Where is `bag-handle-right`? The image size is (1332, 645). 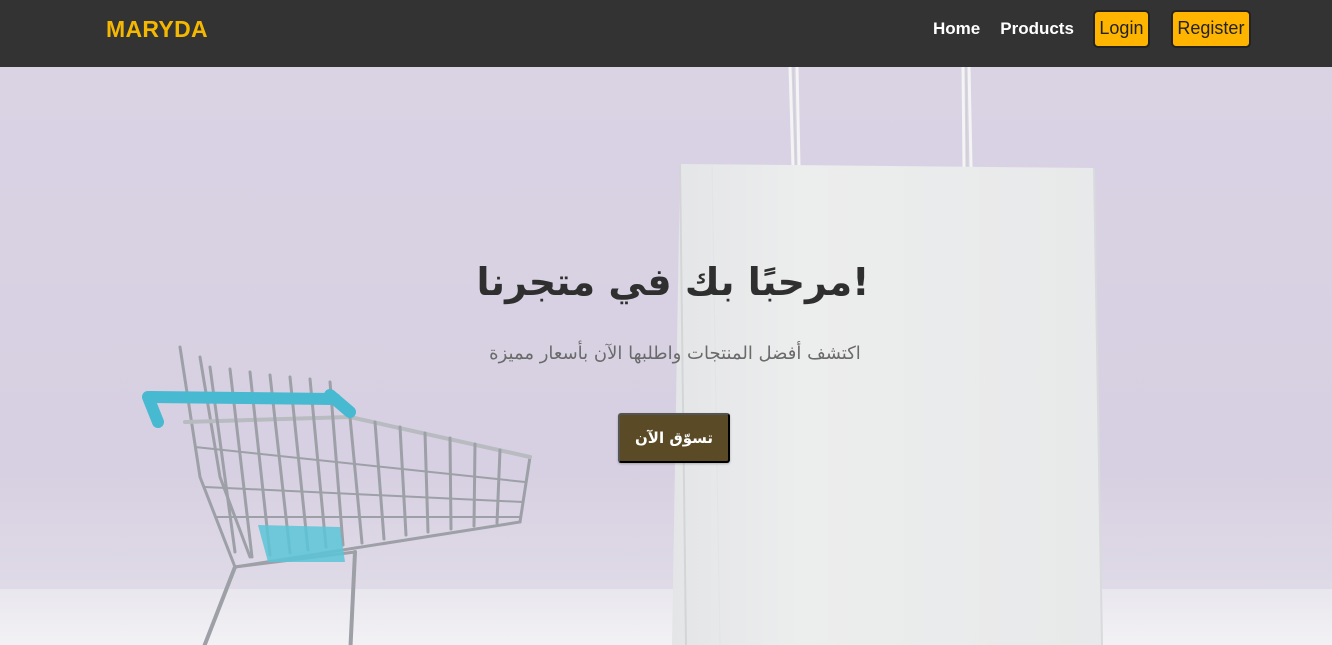
bag-handle-right is located at coordinates (967, 117).